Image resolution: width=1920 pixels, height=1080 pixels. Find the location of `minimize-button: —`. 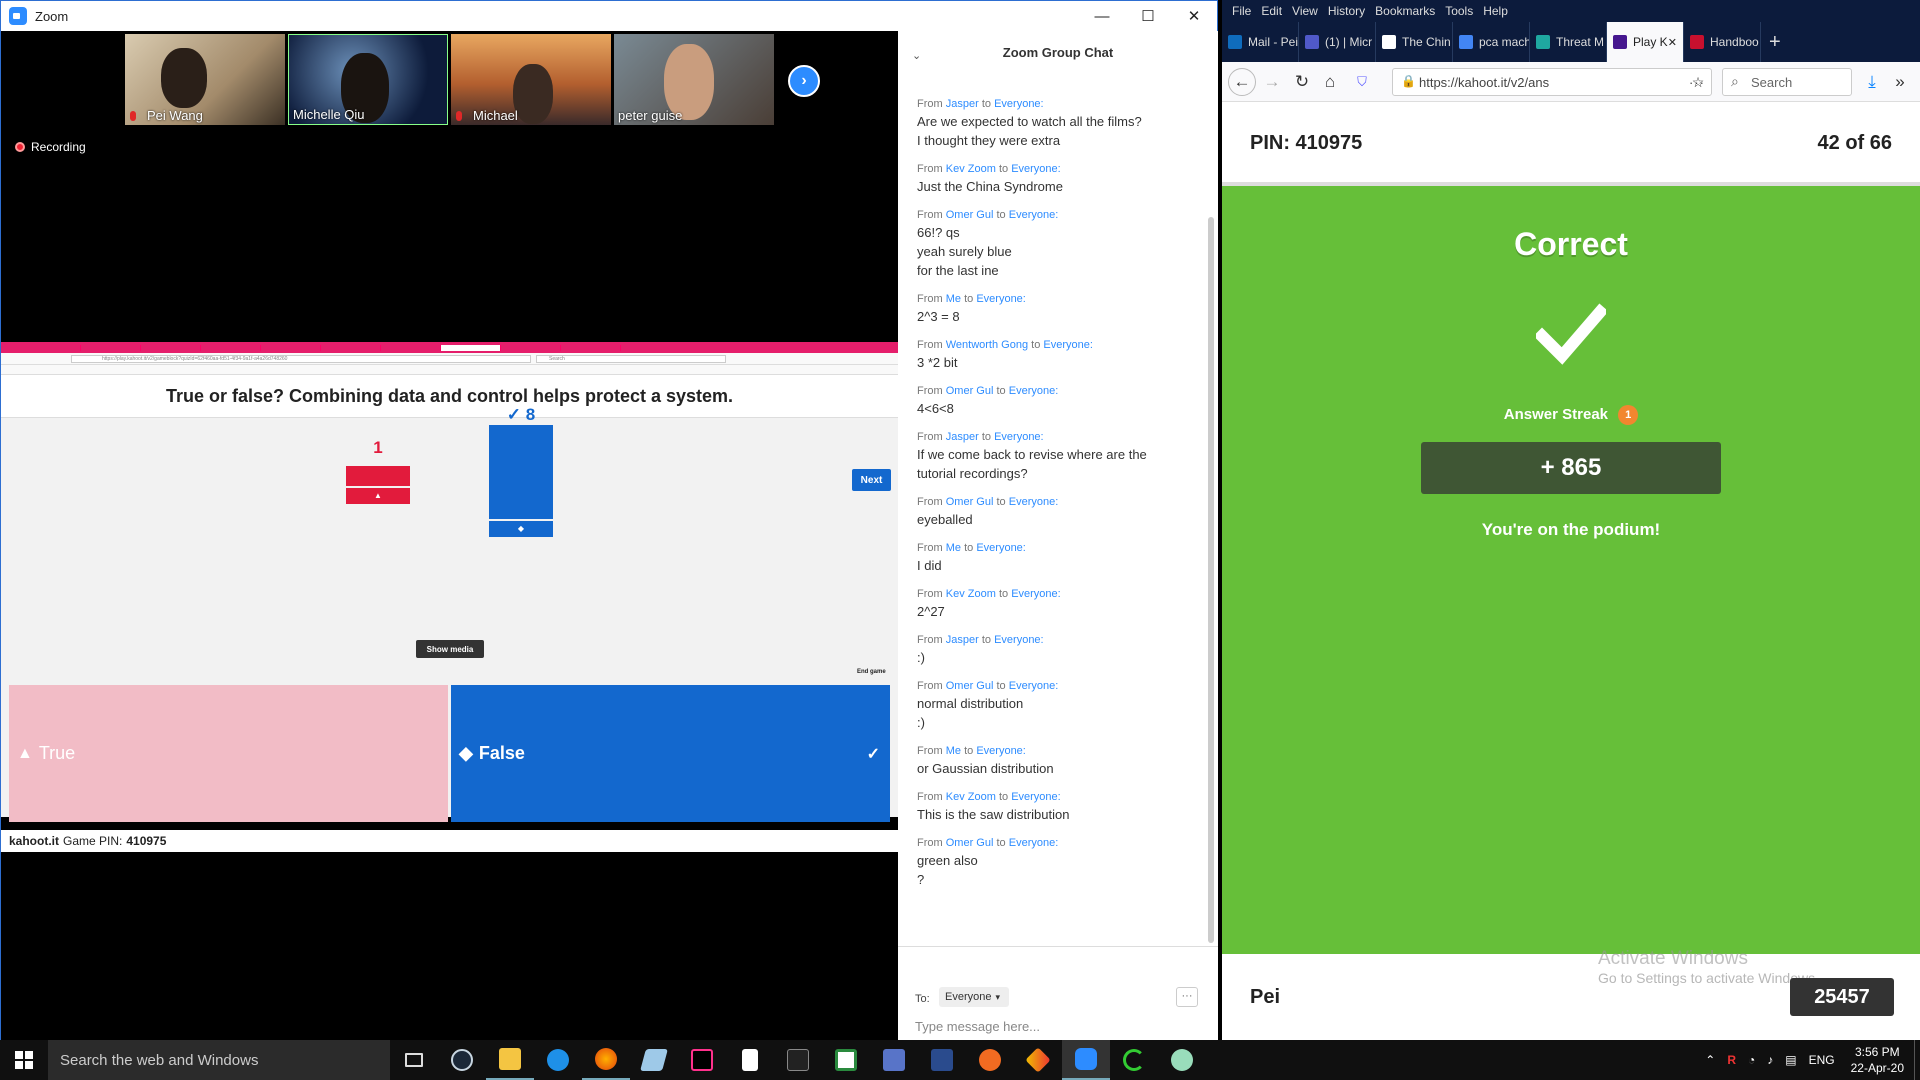

minimize-button: — is located at coordinates (1102, 16).